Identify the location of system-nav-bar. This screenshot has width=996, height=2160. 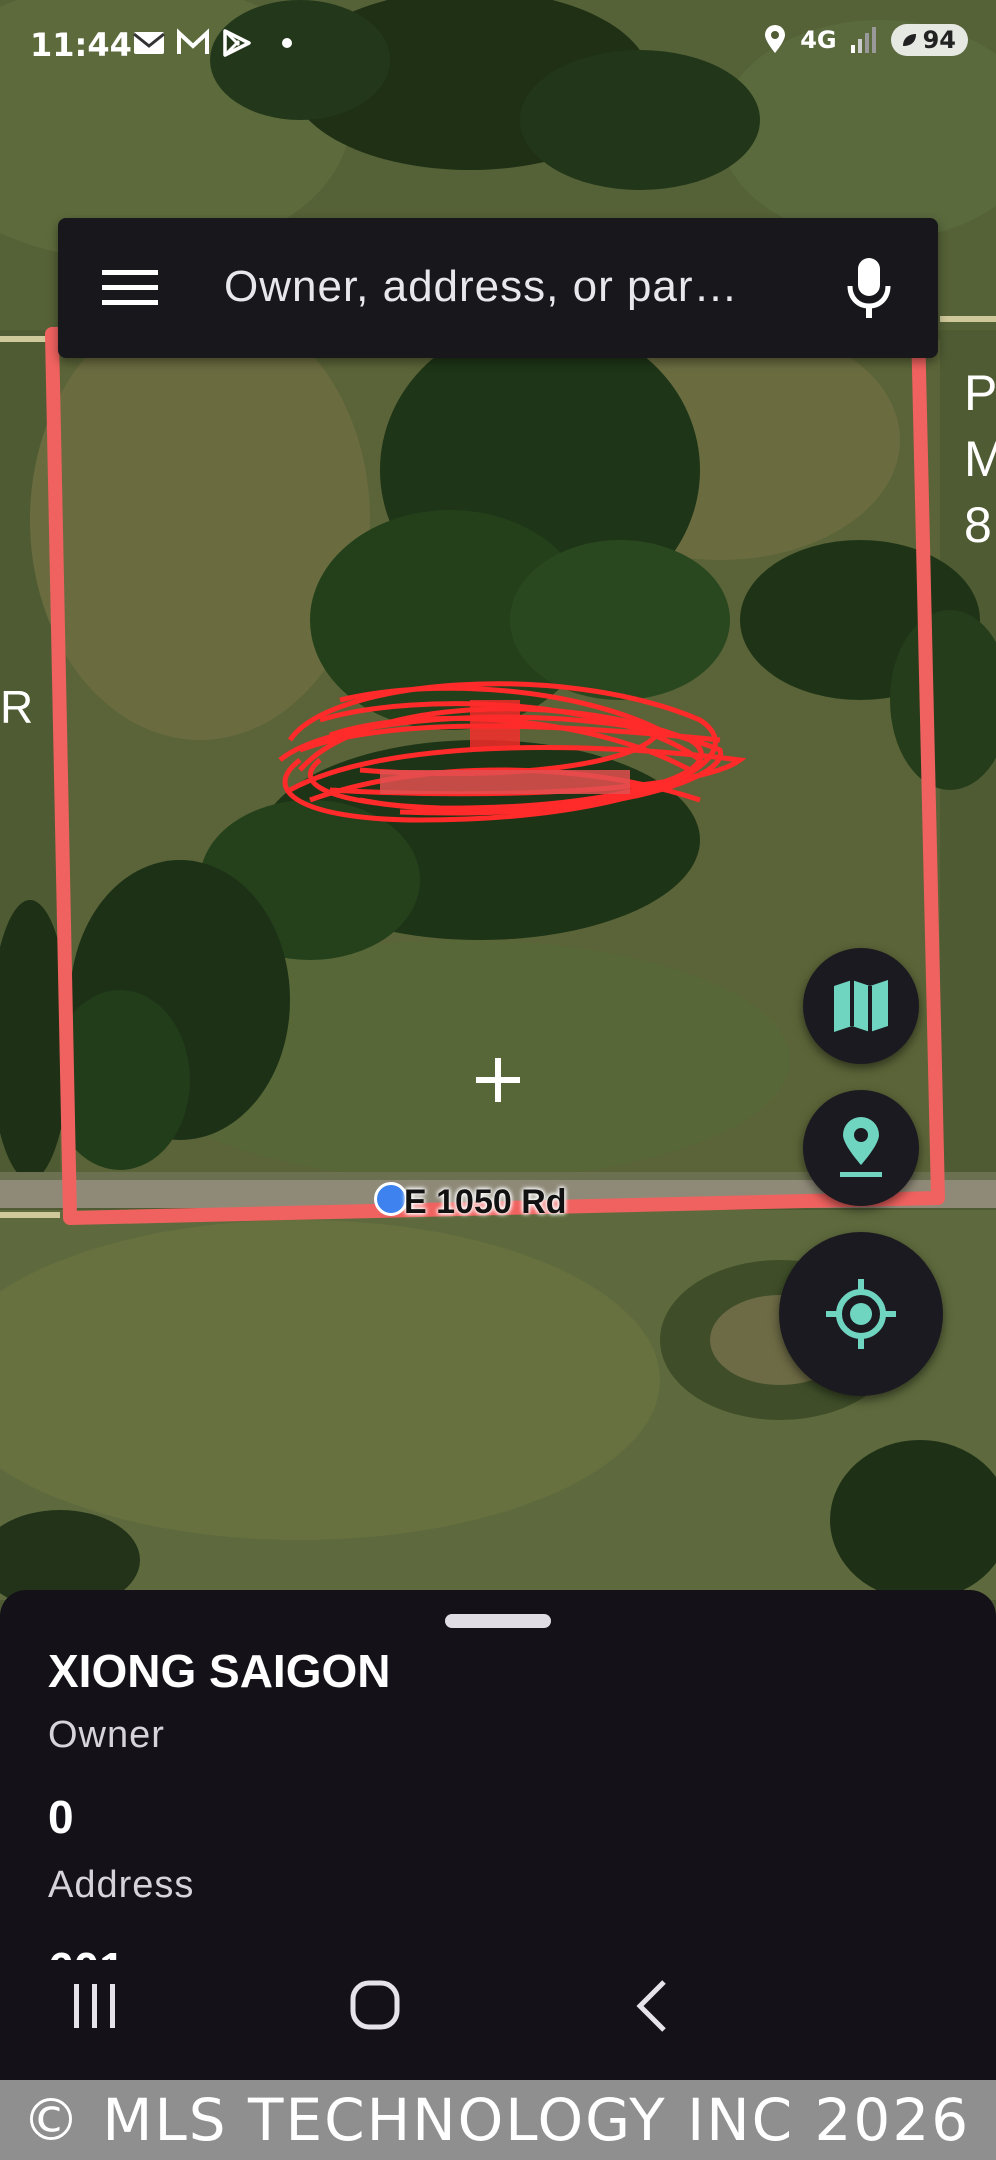
(498, 2020).